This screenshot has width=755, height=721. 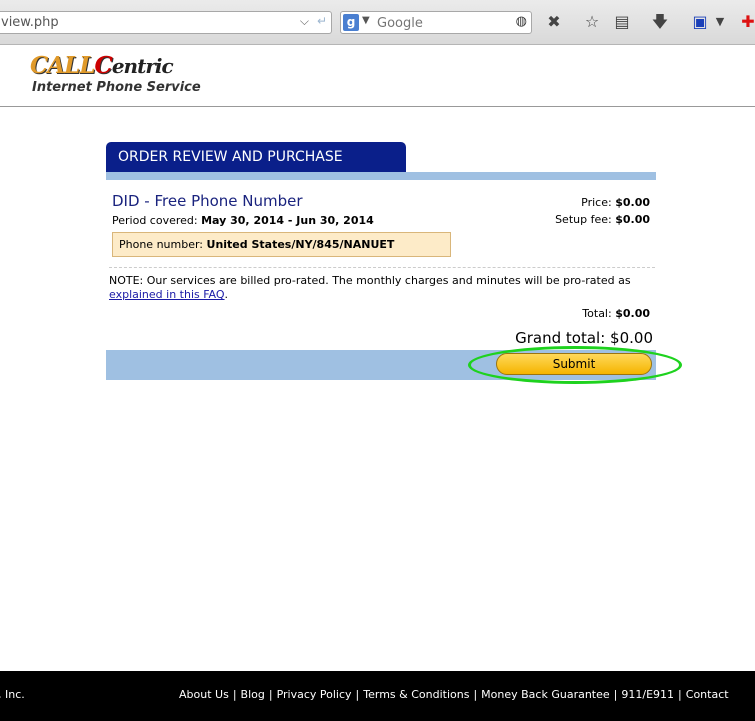 I want to click on footer-link-about-us: About Us, so click(x=204, y=694).